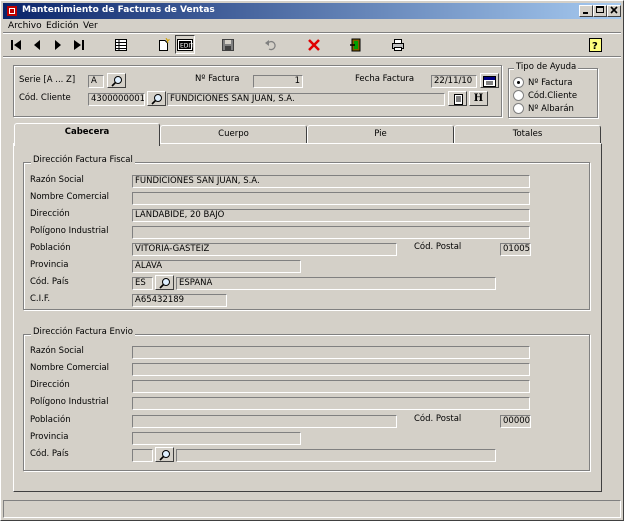  Describe the element at coordinates (438, 419) in the screenshot. I see `envio-cp-label: Cód. Postal` at that location.